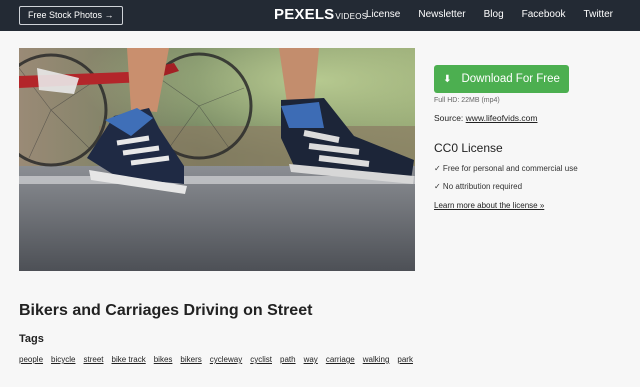  Describe the element at coordinates (441, 15) in the screenshot. I see `nav-newsletter: Newsletter` at that location.